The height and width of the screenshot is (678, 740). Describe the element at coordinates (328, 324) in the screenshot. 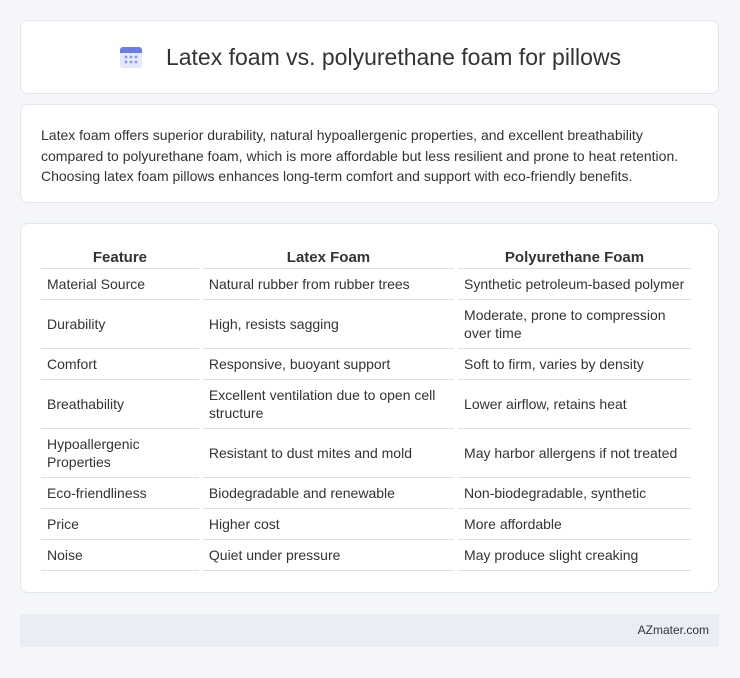

I see `latex-cell: High, resists sagging` at that location.